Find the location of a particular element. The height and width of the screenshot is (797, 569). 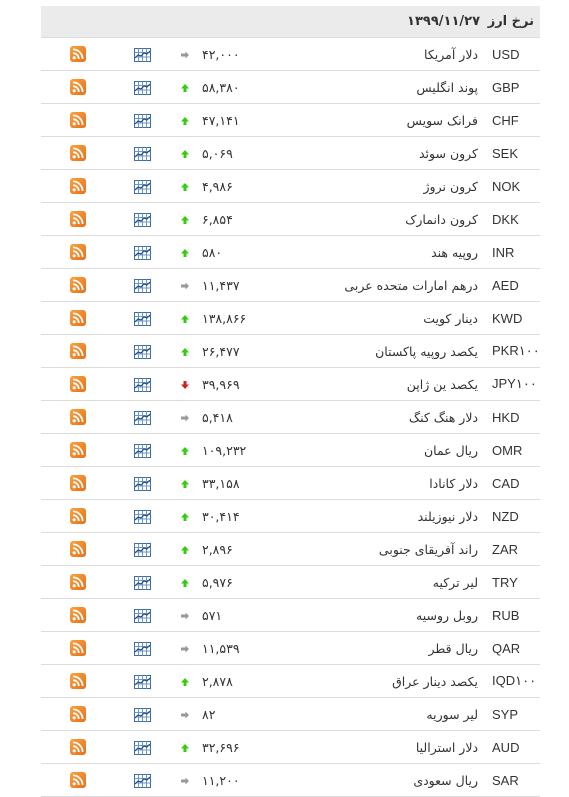

currency-code: GBP is located at coordinates (510, 87).